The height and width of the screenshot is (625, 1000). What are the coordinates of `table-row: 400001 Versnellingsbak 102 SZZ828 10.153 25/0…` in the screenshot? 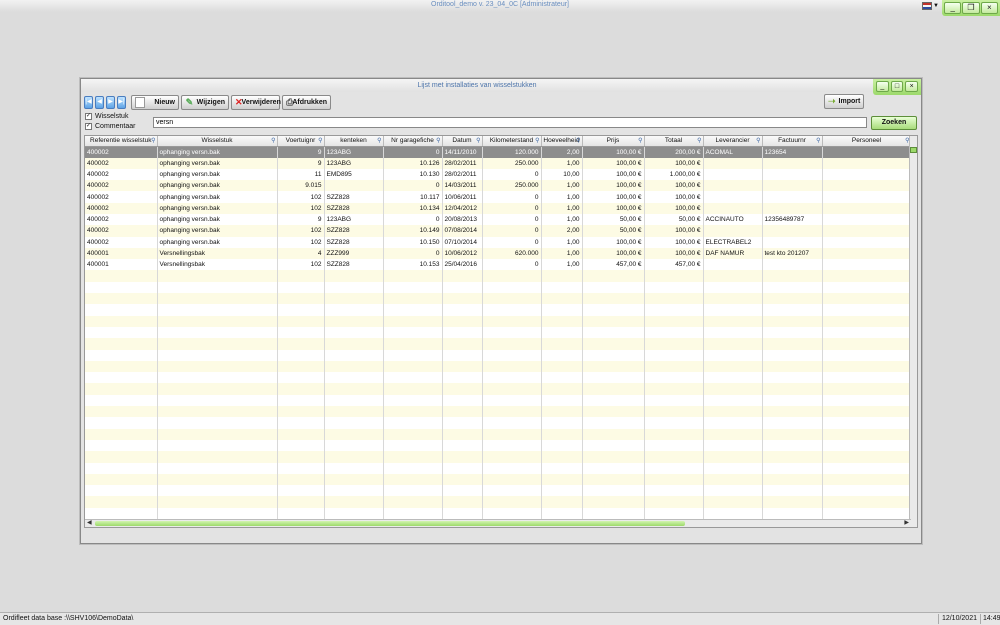 It's located at (498, 265).